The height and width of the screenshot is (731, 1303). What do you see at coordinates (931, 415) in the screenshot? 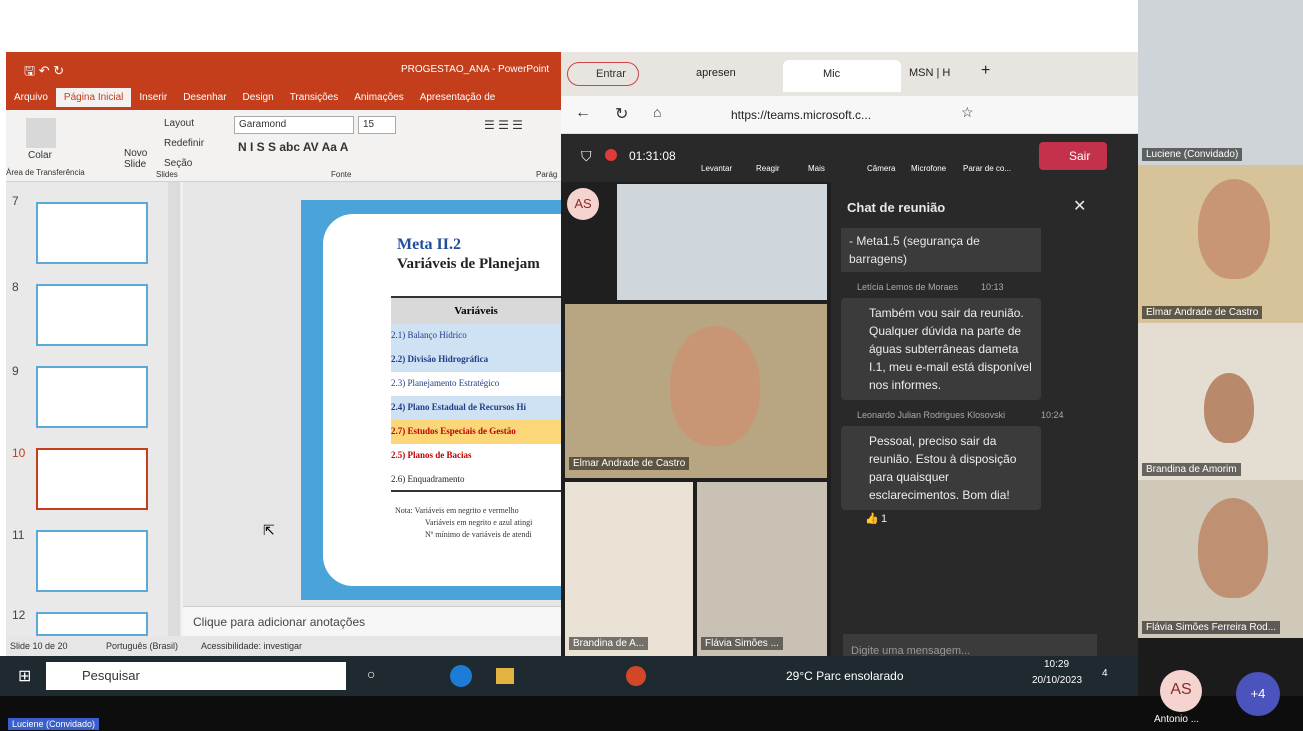
I see `message-author: Leonardo Julian Rodrigues Klosovski` at bounding box center [931, 415].